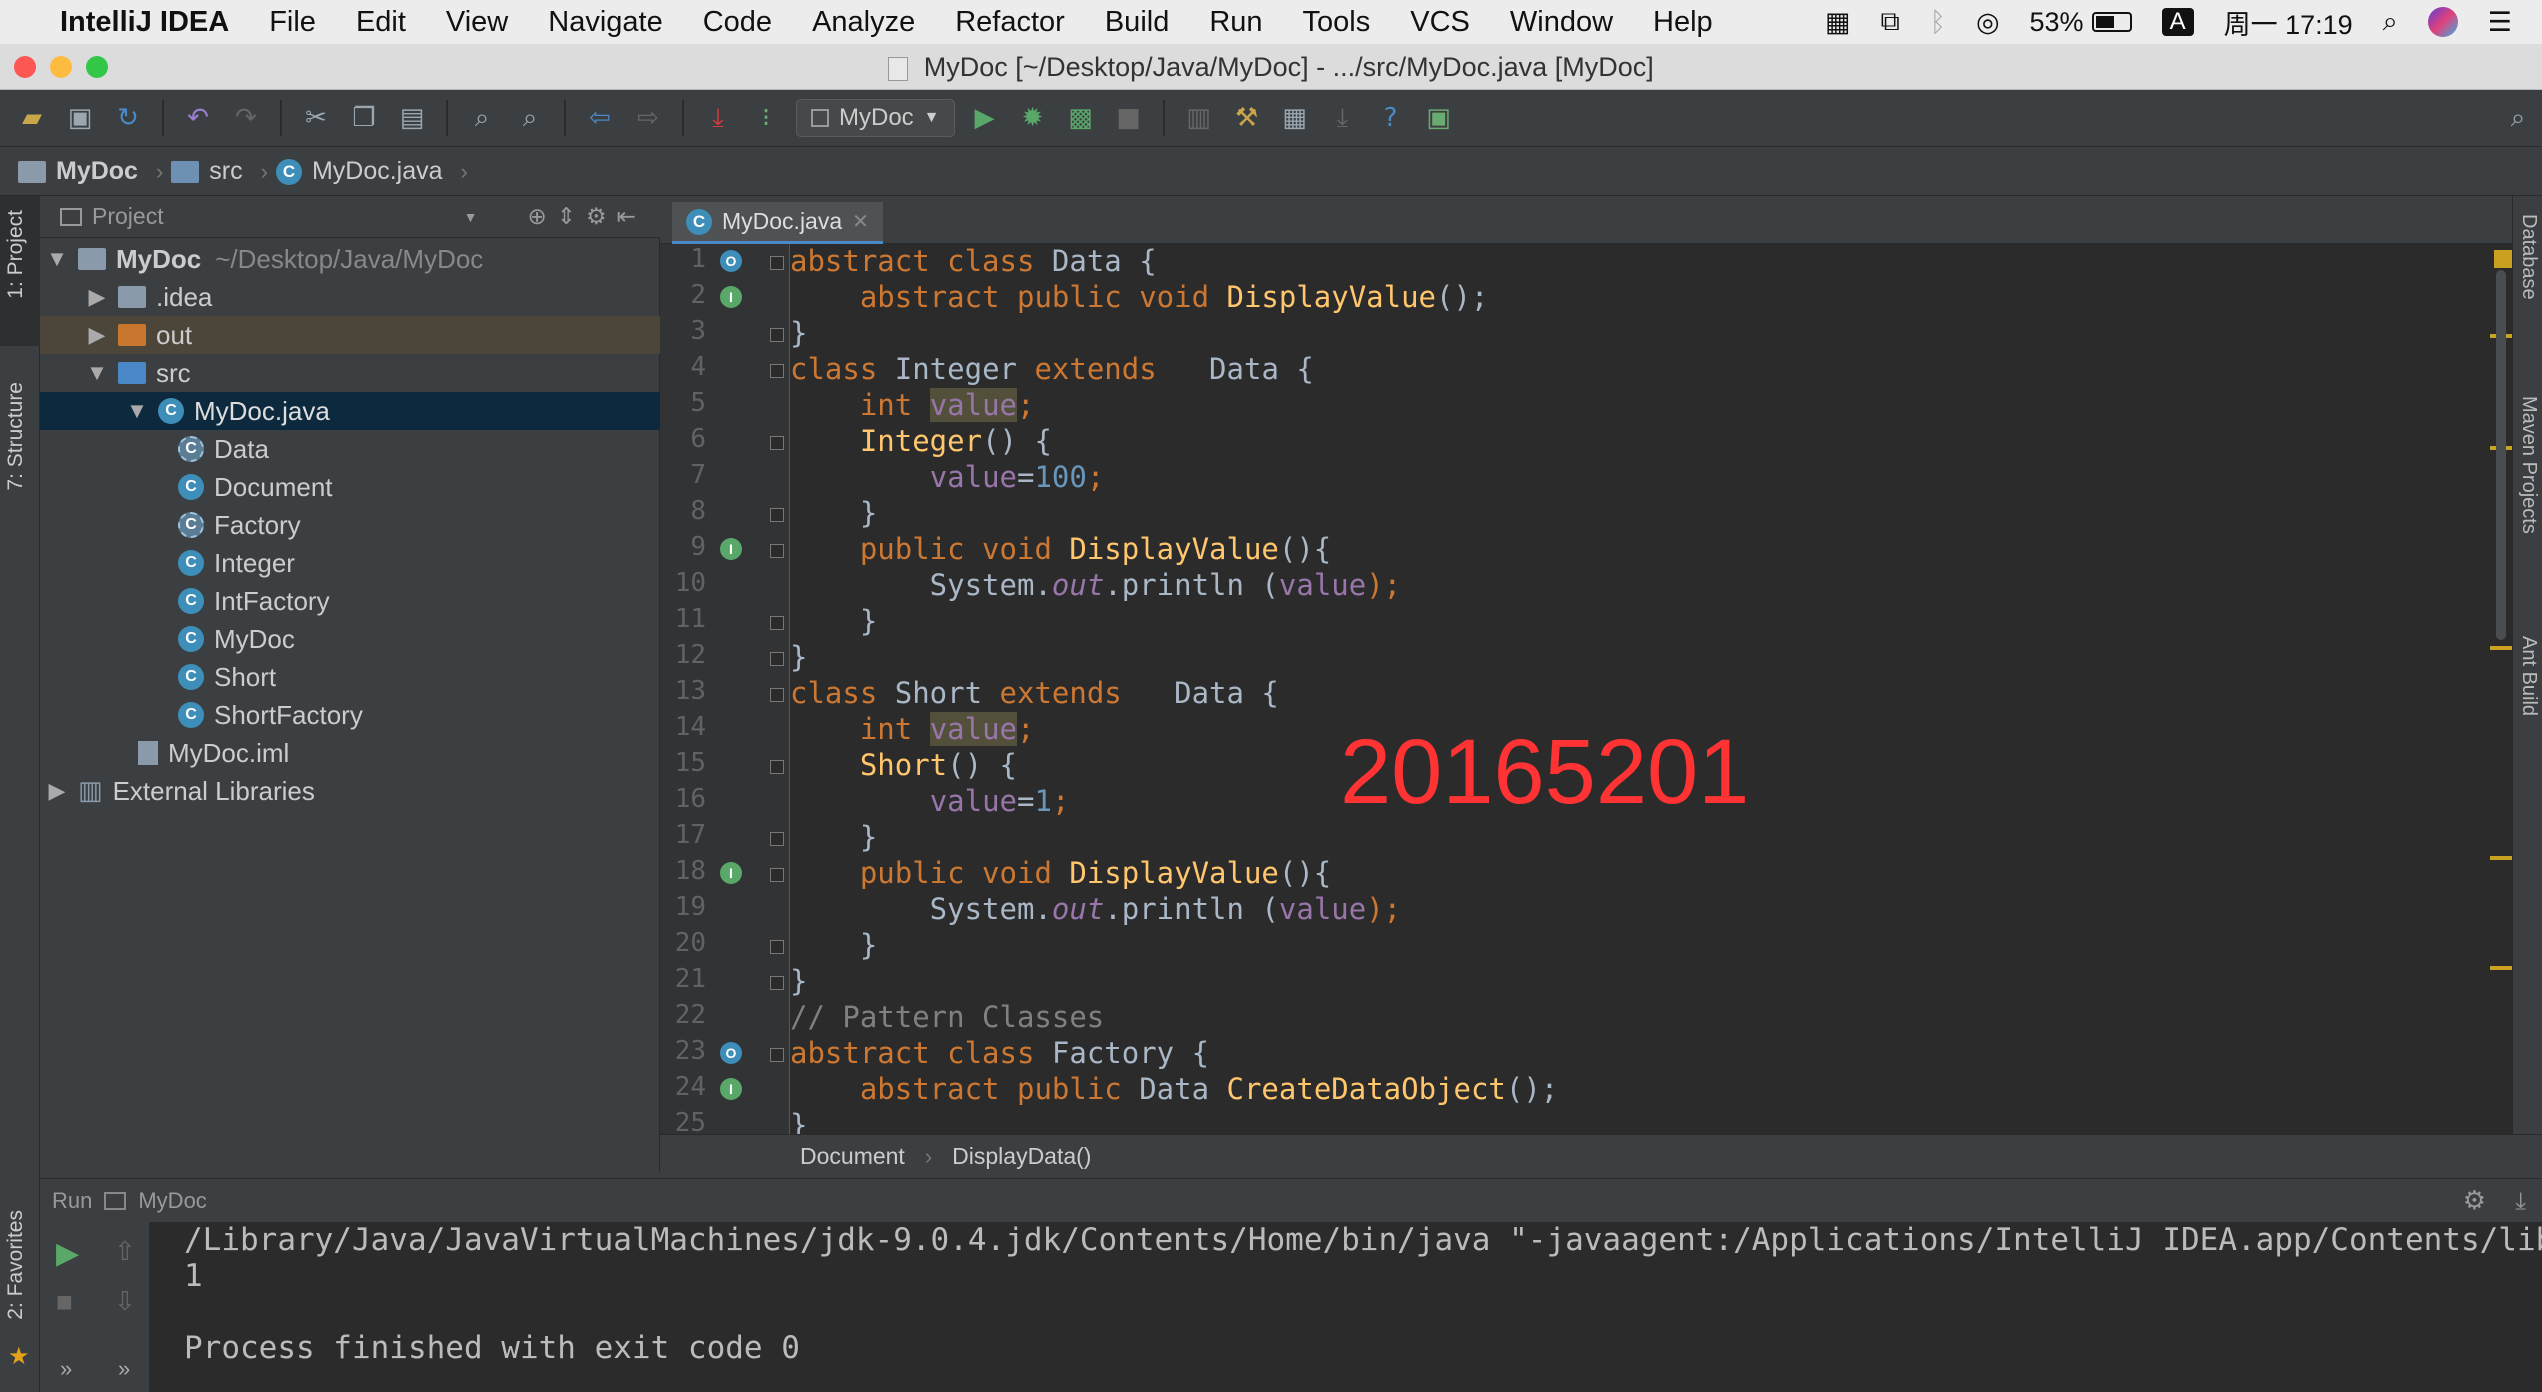 The image size is (2542, 1392). Describe the element at coordinates (1010, 22) in the screenshot. I see `menu-refactor: Refactor` at that location.